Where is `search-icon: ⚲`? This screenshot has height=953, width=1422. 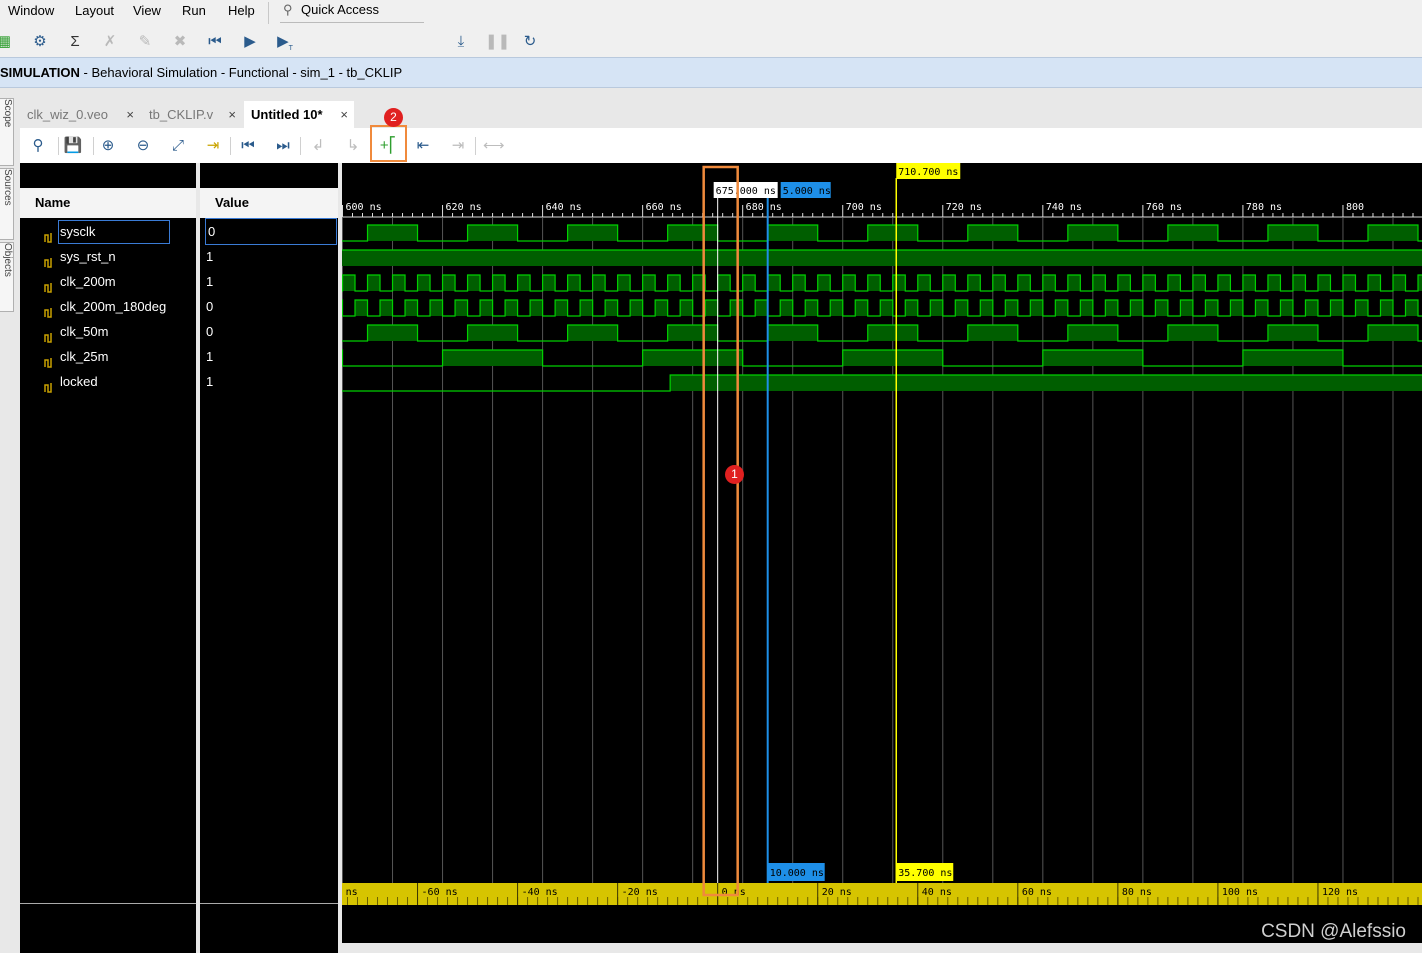
search-icon: ⚲ is located at coordinates (38, 146).